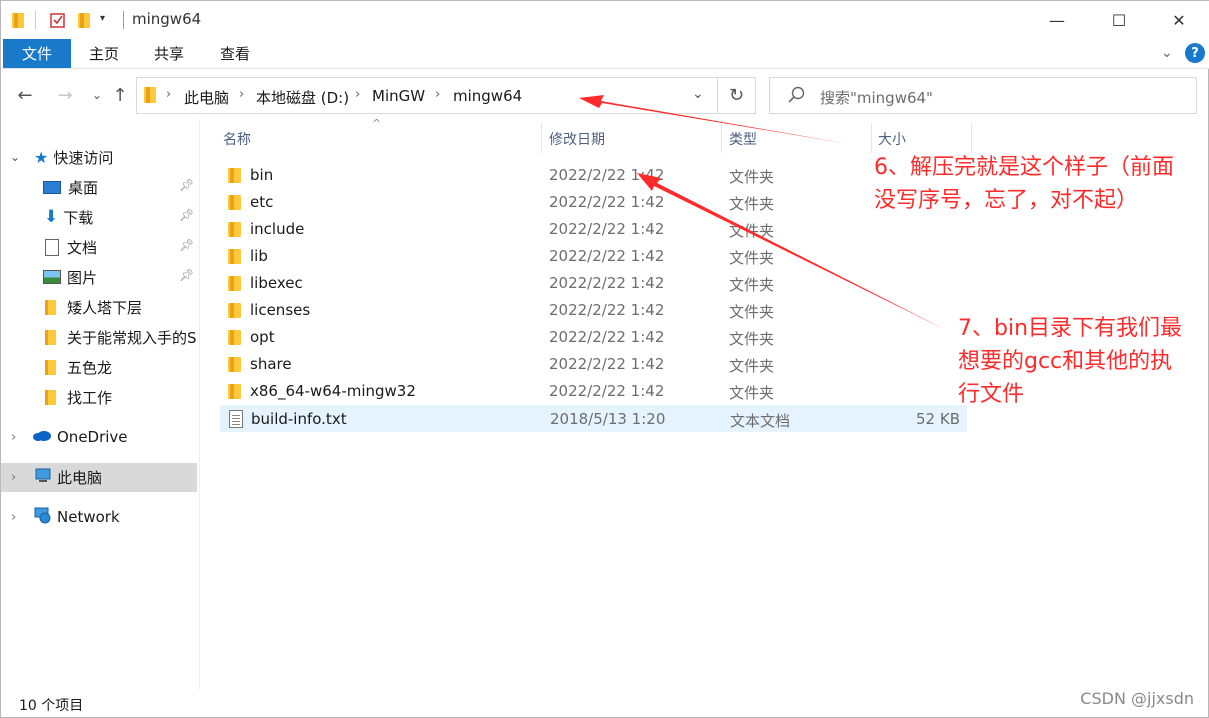  Describe the element at coordinates (99, 157) in the screenshot. I see `sidebar-item-quick-access: ⌄ ★ 快速访问` at that location.